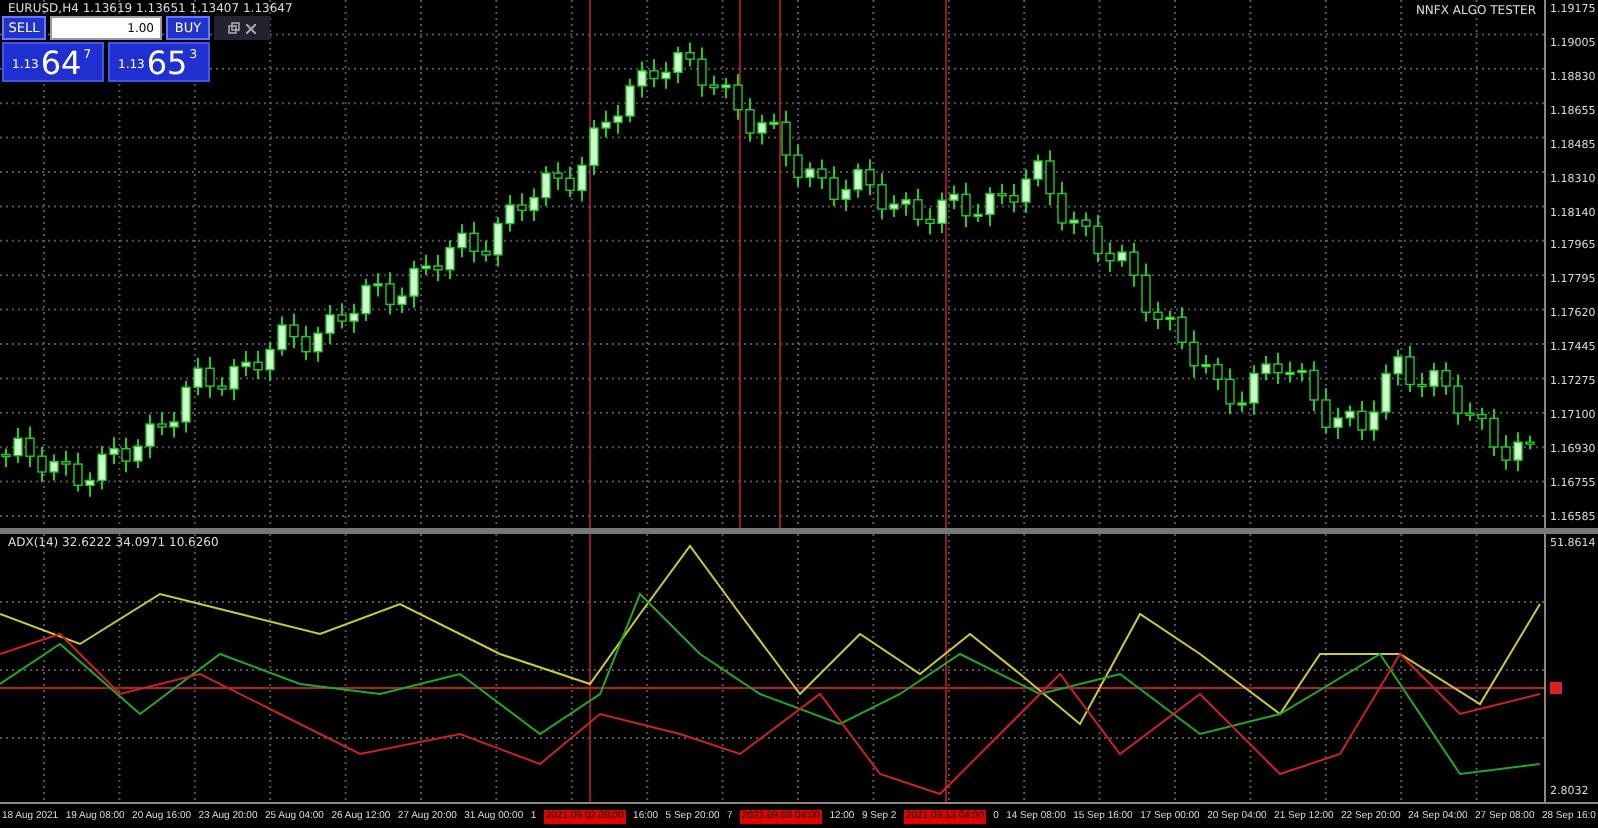 The width and height of the screenshot is (1598, 828). What do you see at coordinates (1556, 688) in the screenshot?
I see `level-marker` at bounding box center [1556, 688].